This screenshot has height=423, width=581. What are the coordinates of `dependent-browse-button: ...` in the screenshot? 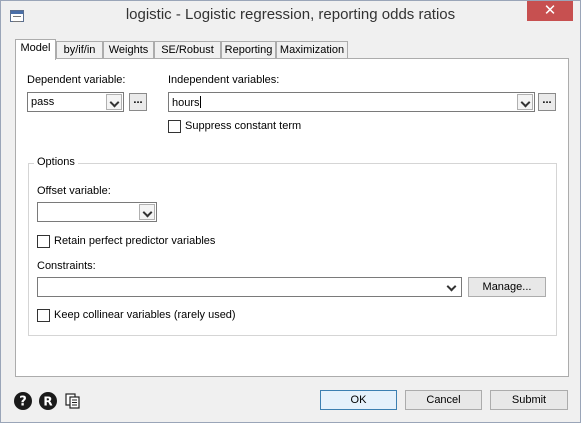 It's located at (138, 102).